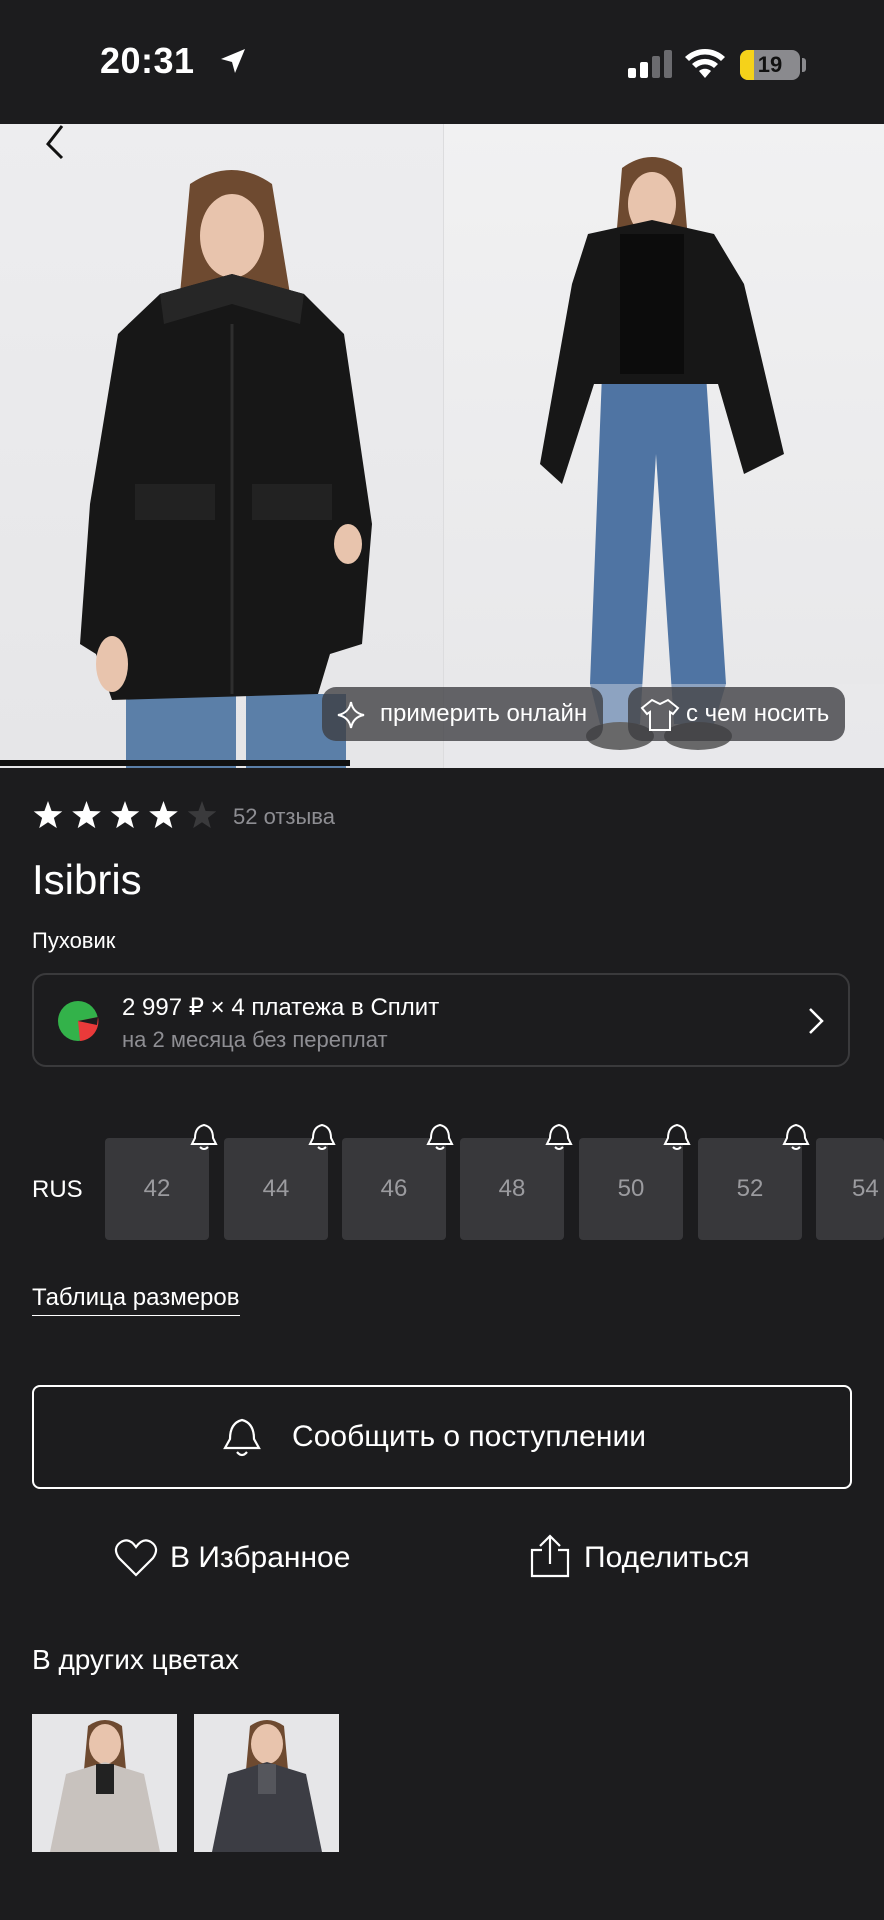  I want to click on status-time: 20:31, so click(147, 60).